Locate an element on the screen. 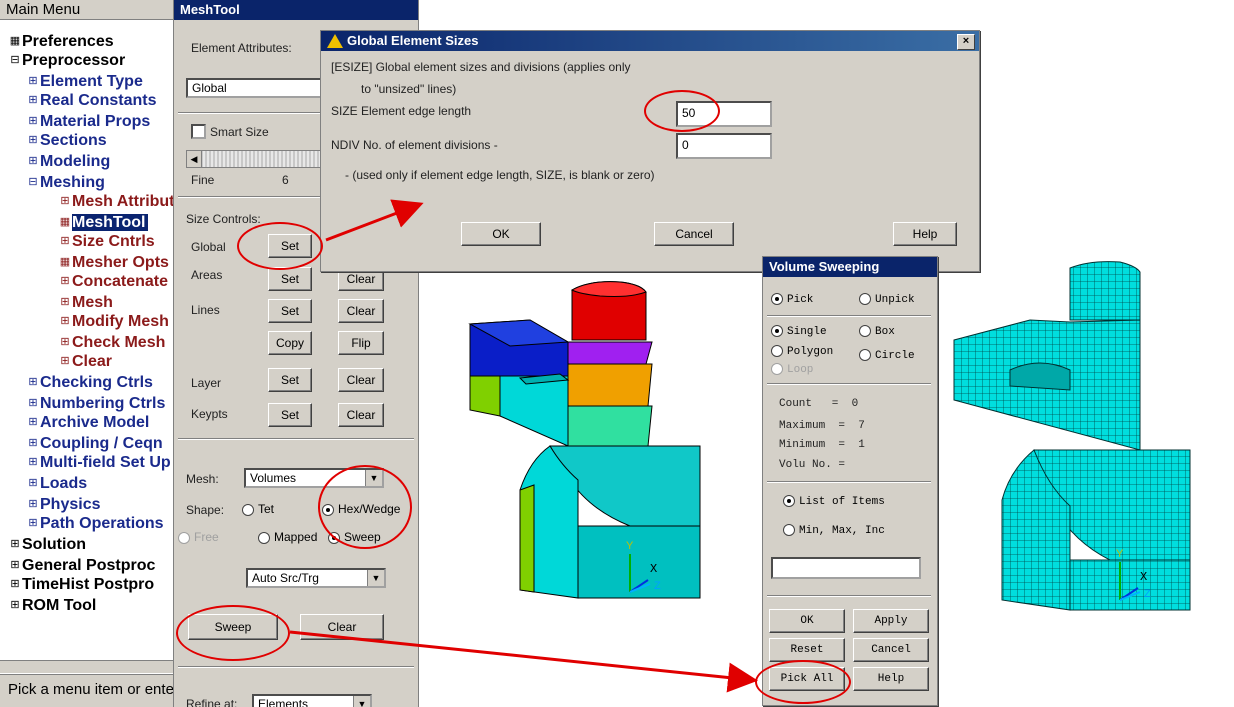 This screenshot has height=707, width=1234. menu-item: ⊞ Checking Ctrls is located at coordinates (89, 382).